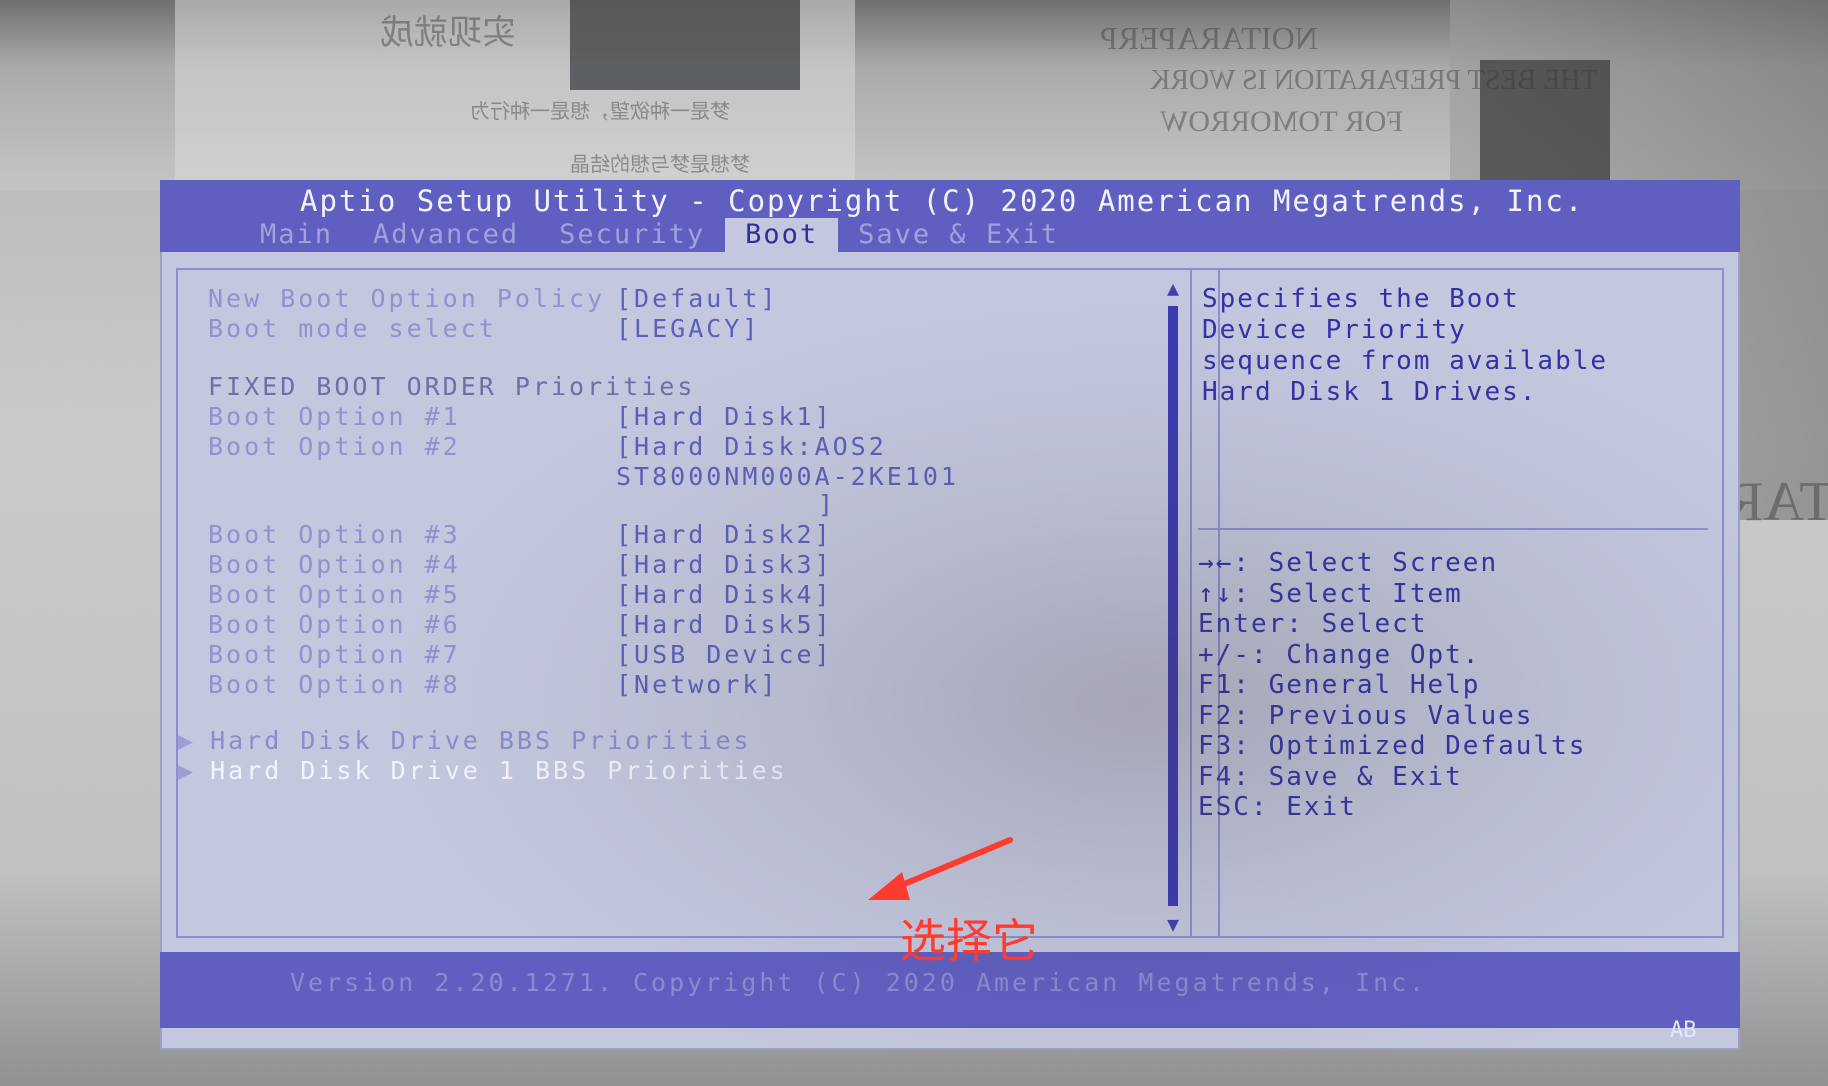 The width and height of the screenshot is (1828, 1086). I want to click on key-help-line: F2: Previous Values, so click(1366, 715).